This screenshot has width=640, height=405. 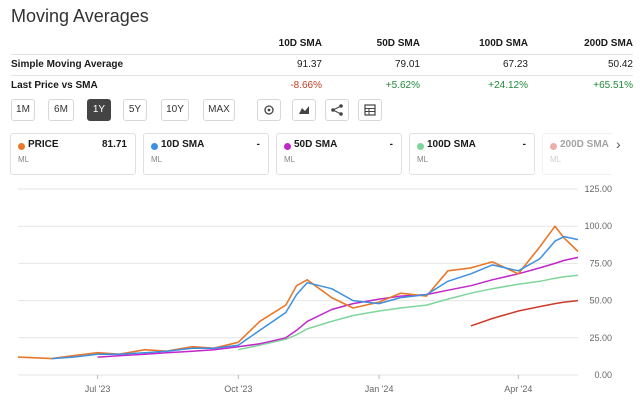 I want to click on cell: +65.51%, so click(x=613, y=85).